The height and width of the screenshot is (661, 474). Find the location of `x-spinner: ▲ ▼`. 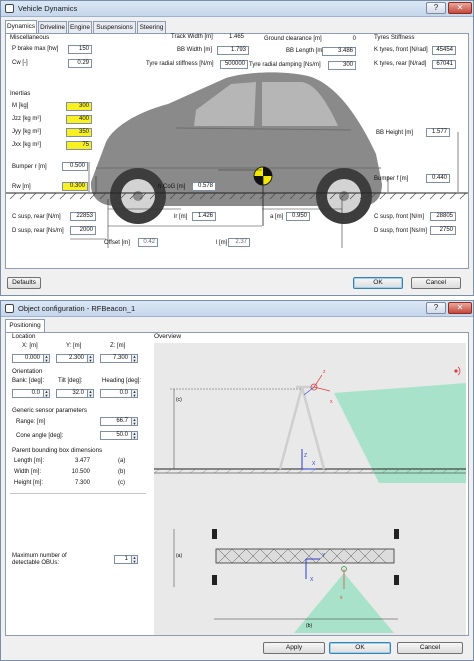

x-spinner: ▲ ▼ is located at coordinates (46, 358).